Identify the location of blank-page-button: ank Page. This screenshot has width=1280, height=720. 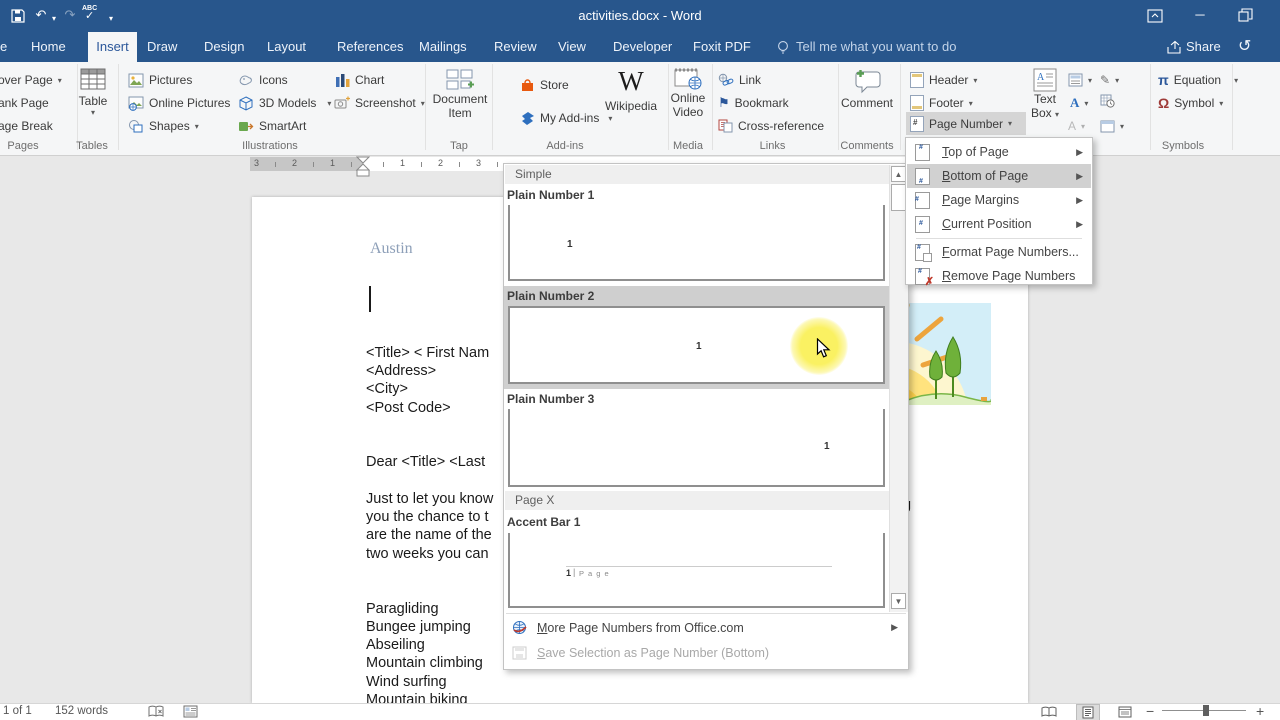
(24, 103).